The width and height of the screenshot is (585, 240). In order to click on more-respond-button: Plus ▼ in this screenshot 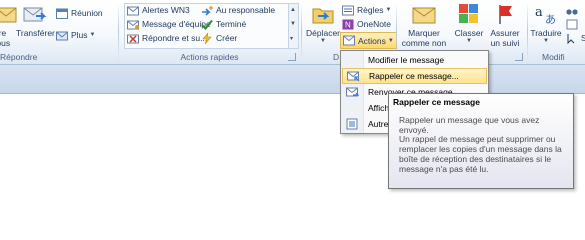, I will do `click(76, 35)`.